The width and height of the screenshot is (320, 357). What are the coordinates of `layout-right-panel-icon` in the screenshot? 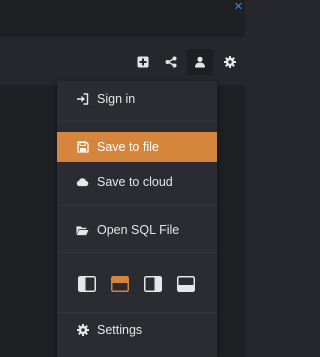 It's located at (153, 284).